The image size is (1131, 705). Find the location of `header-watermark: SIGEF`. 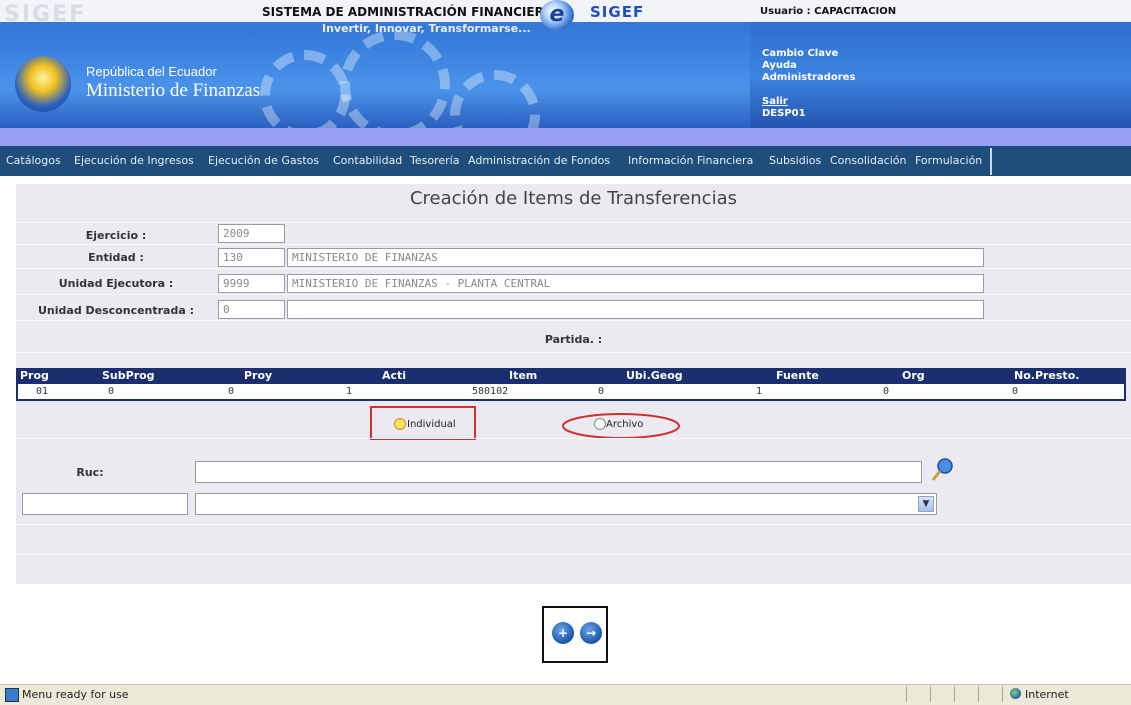

header-watermark: SIGEF is located at coordinates (45, 14).